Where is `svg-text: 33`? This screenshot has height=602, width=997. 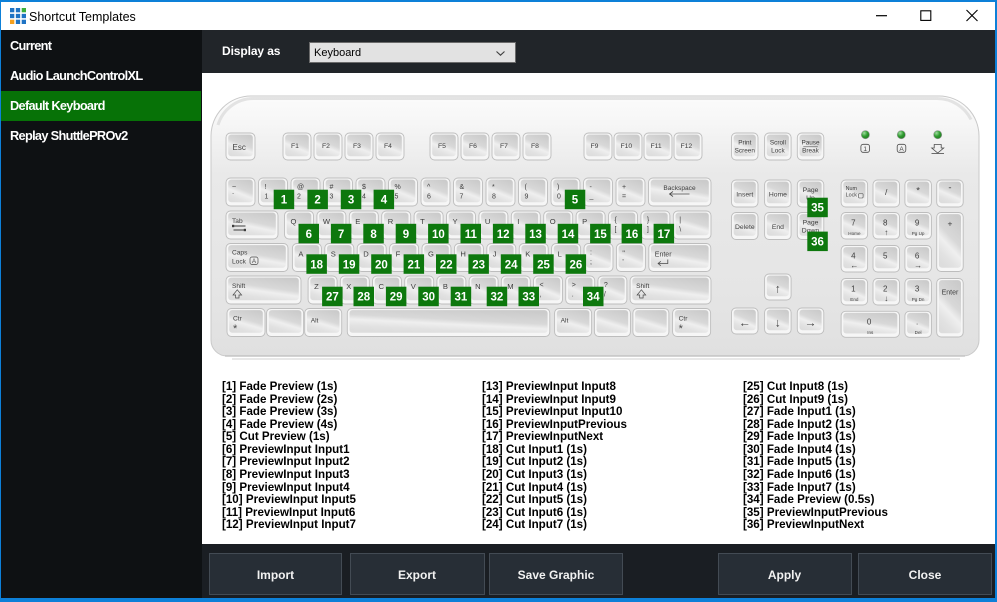 svg-text: 33 is located at coordinates (528, 298).